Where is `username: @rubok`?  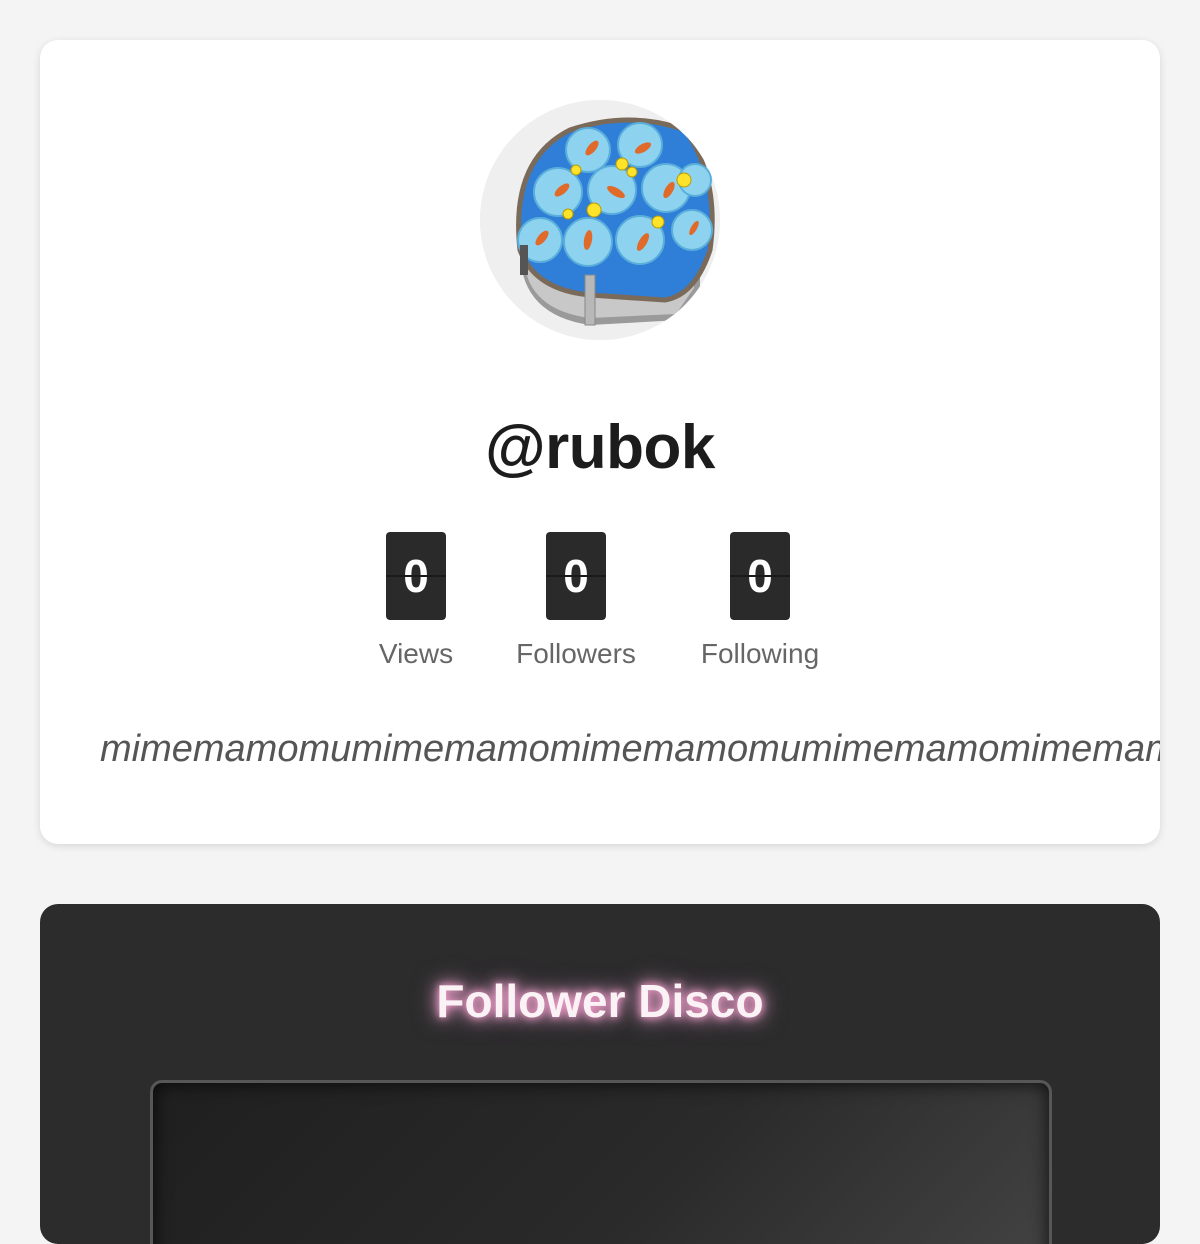
username: @rubok is located at coordinates (600, 447).